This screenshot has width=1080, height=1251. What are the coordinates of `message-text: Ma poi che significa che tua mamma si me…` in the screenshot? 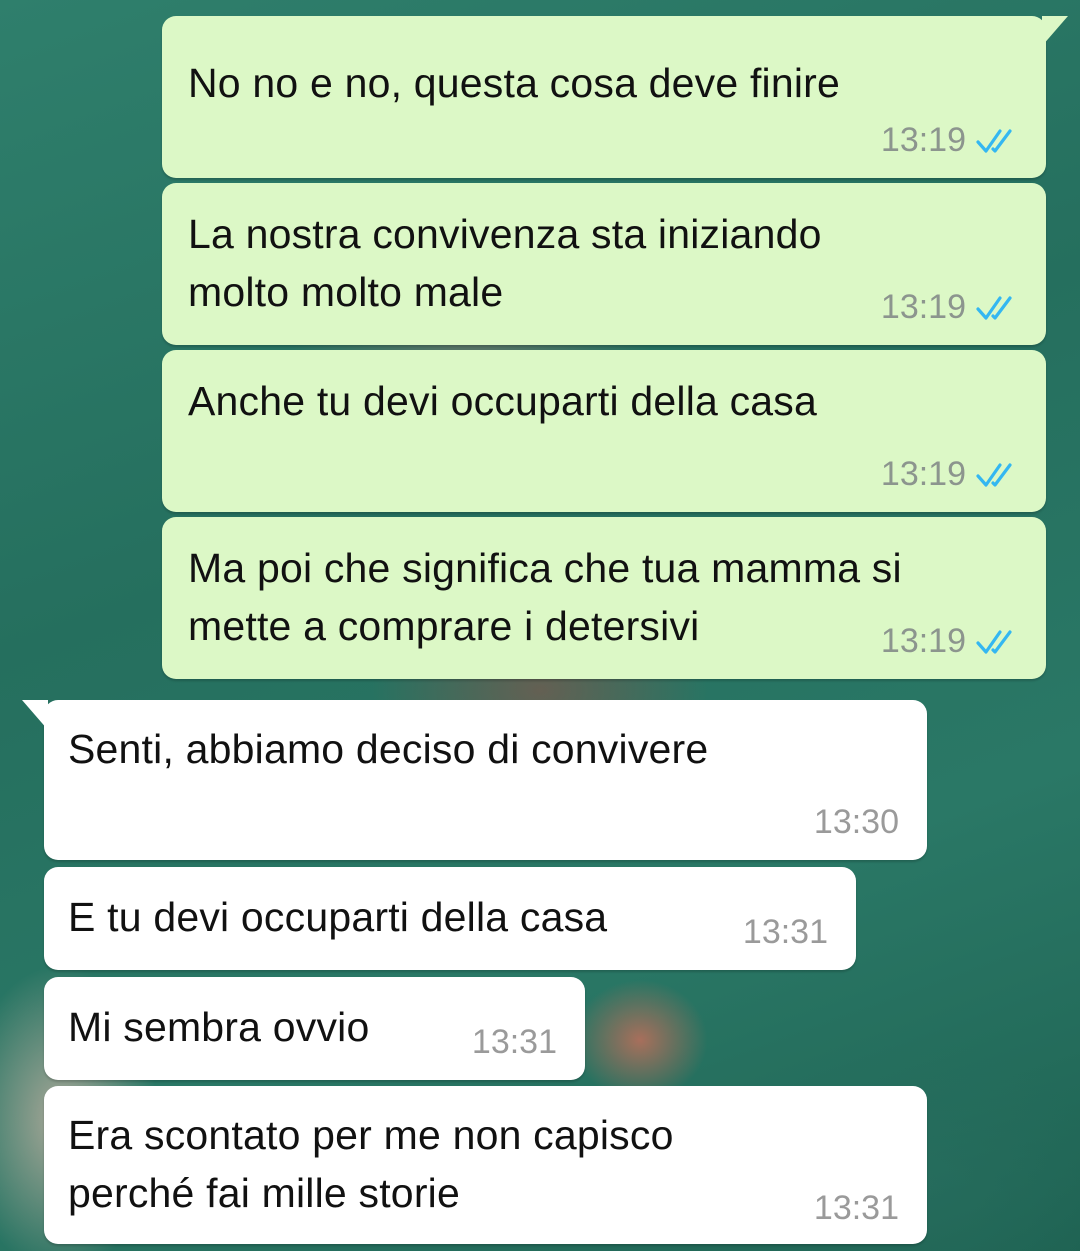 It's located at (545, 597).